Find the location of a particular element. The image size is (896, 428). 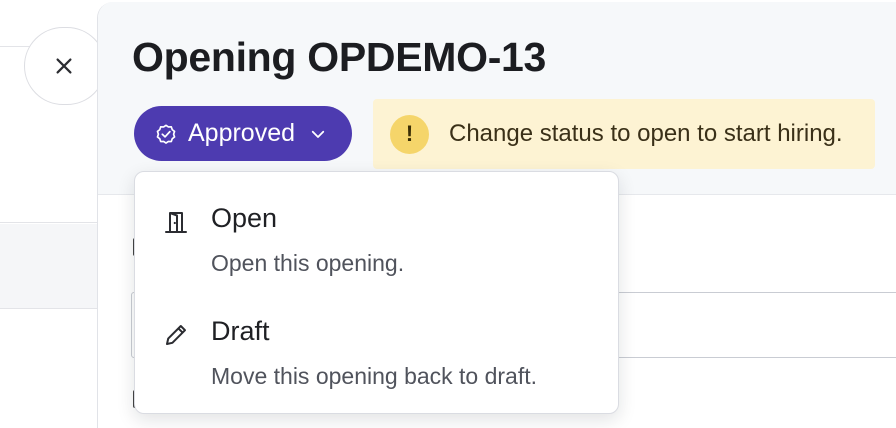

chevron-down-icon is located at coordinates (318, 134).